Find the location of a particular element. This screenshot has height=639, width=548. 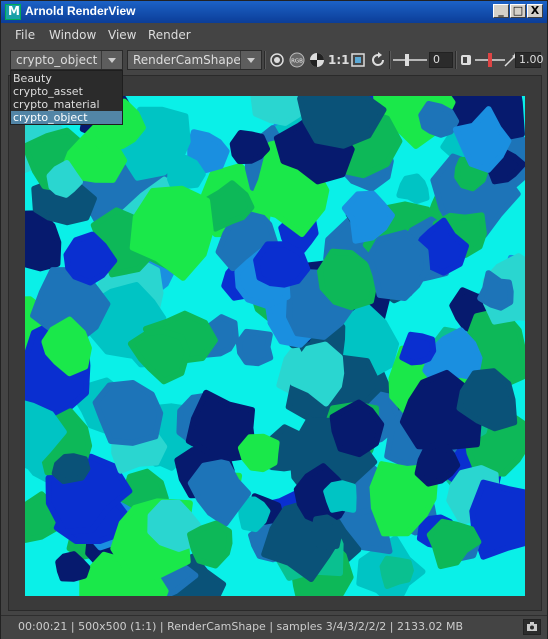

exposure-field: 0 is located at coordinates (441, 60).